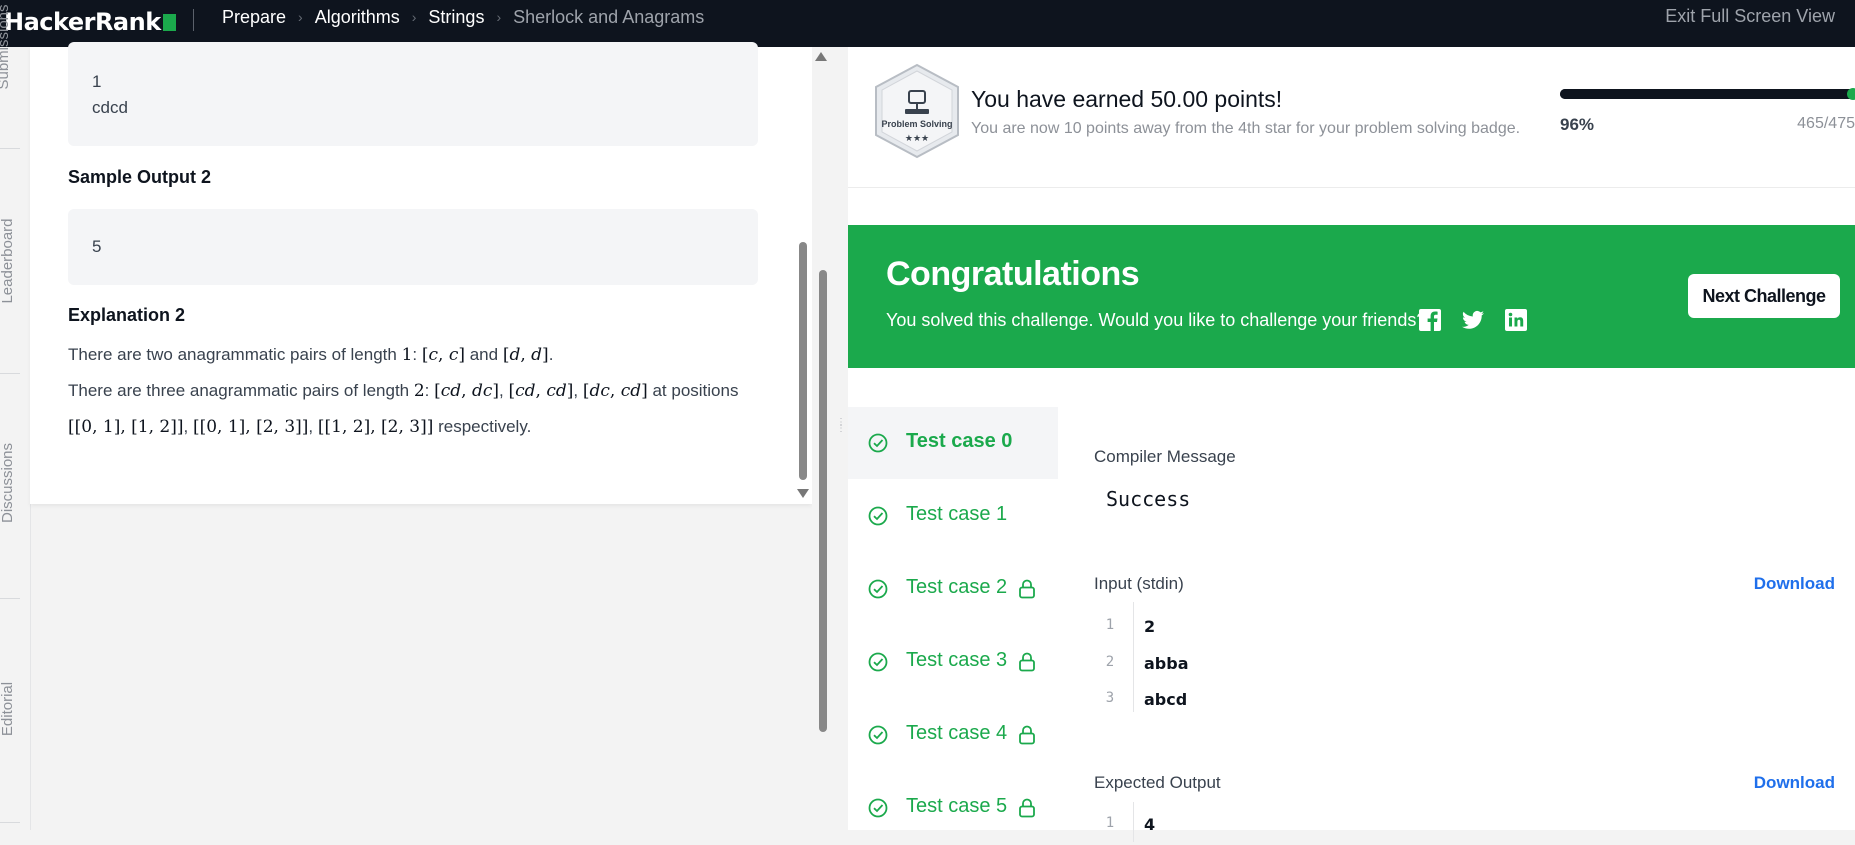  I want to click on sample-output-value: 5, so click(97, 246).